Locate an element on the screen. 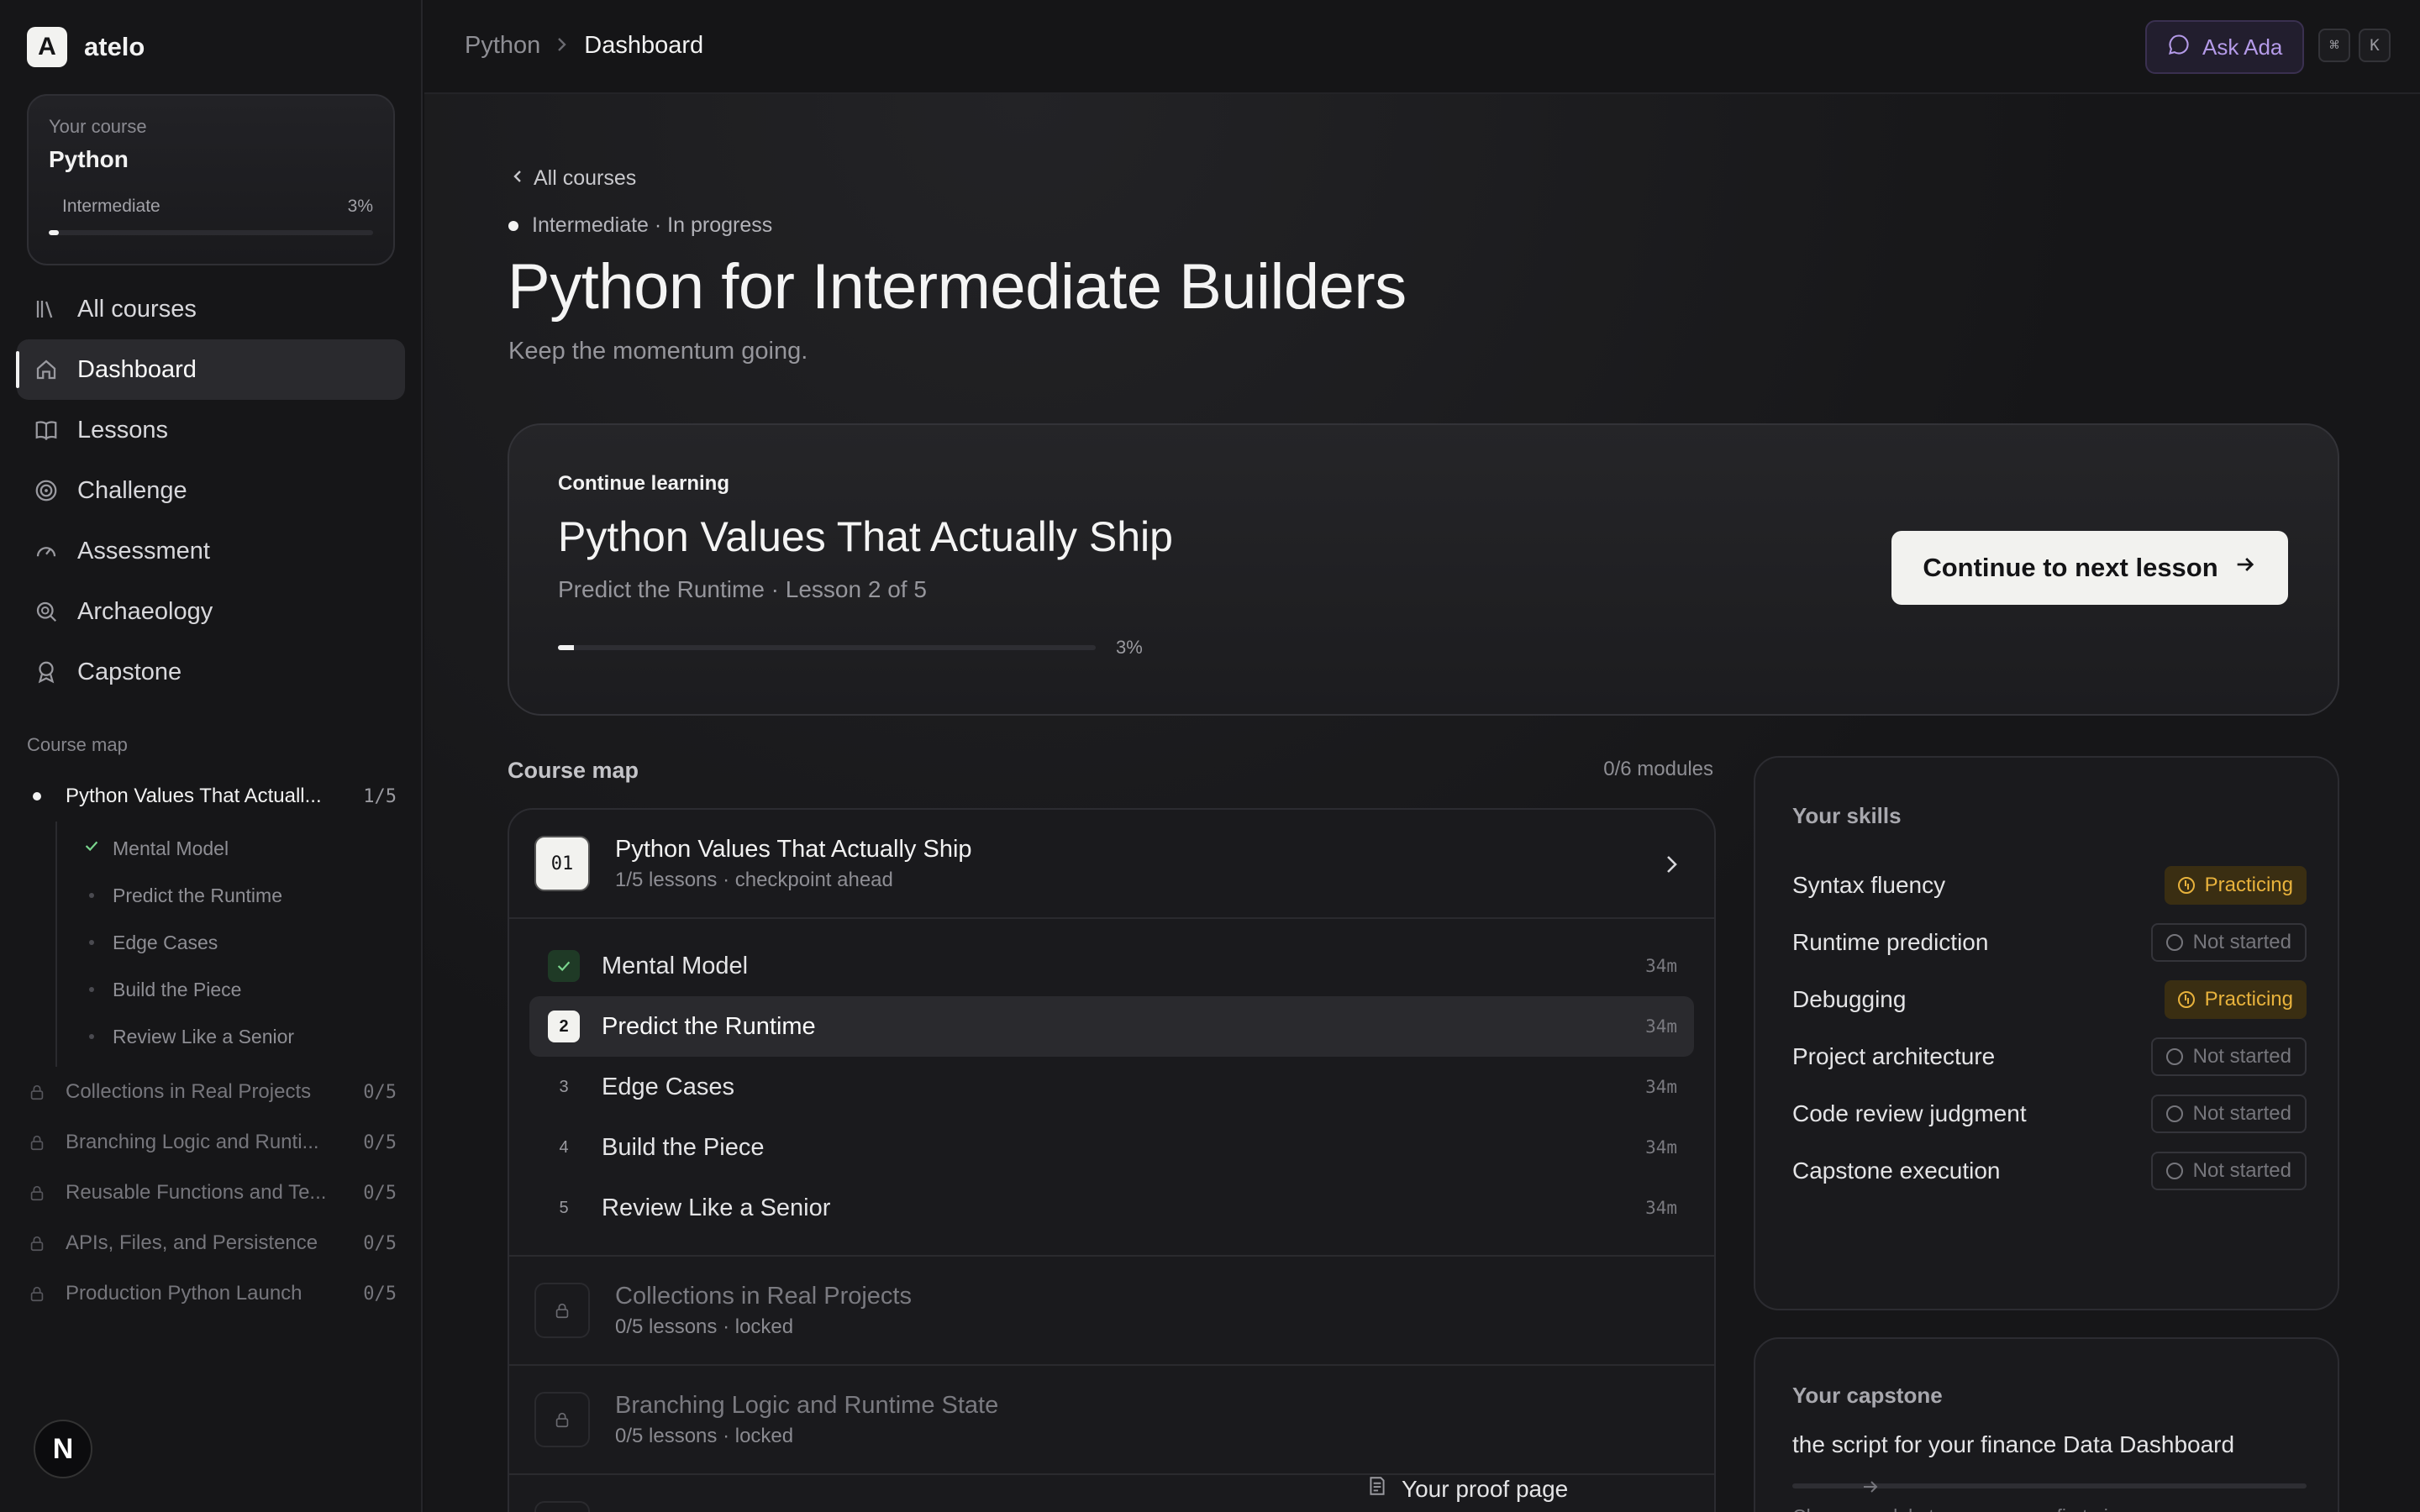 The image size is (2420, 1512). course-map-count: 0/6 modules is located at coordinates (1658, 769).